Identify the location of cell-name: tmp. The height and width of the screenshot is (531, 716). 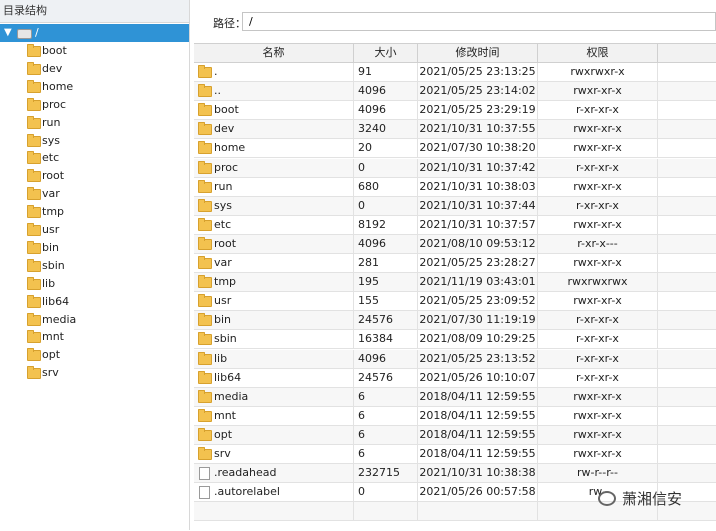
(274, 282).